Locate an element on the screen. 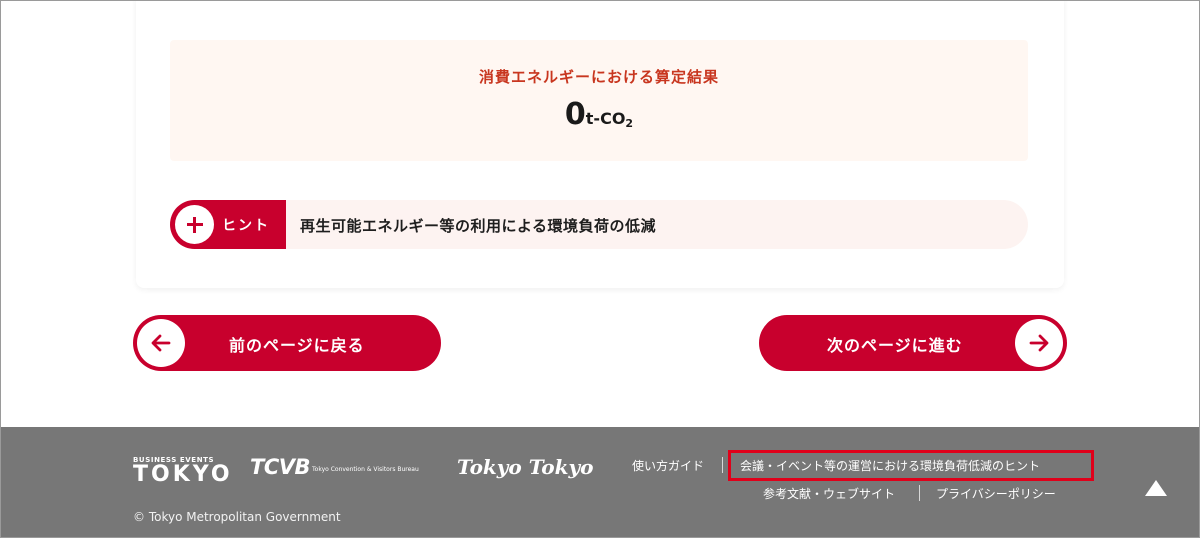 The height and width of the screenshot is (538, 1200). plus-icon is located at coordinates (194, 224).